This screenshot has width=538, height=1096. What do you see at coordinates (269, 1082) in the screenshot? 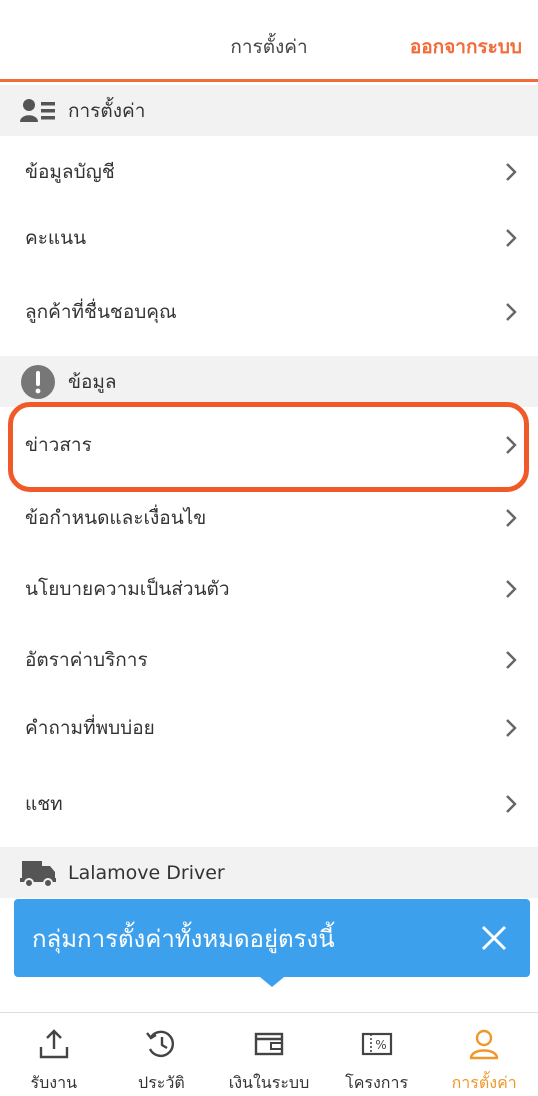
I see `tab-label: เงินในระบบ` at bounding box center [269, 1082].